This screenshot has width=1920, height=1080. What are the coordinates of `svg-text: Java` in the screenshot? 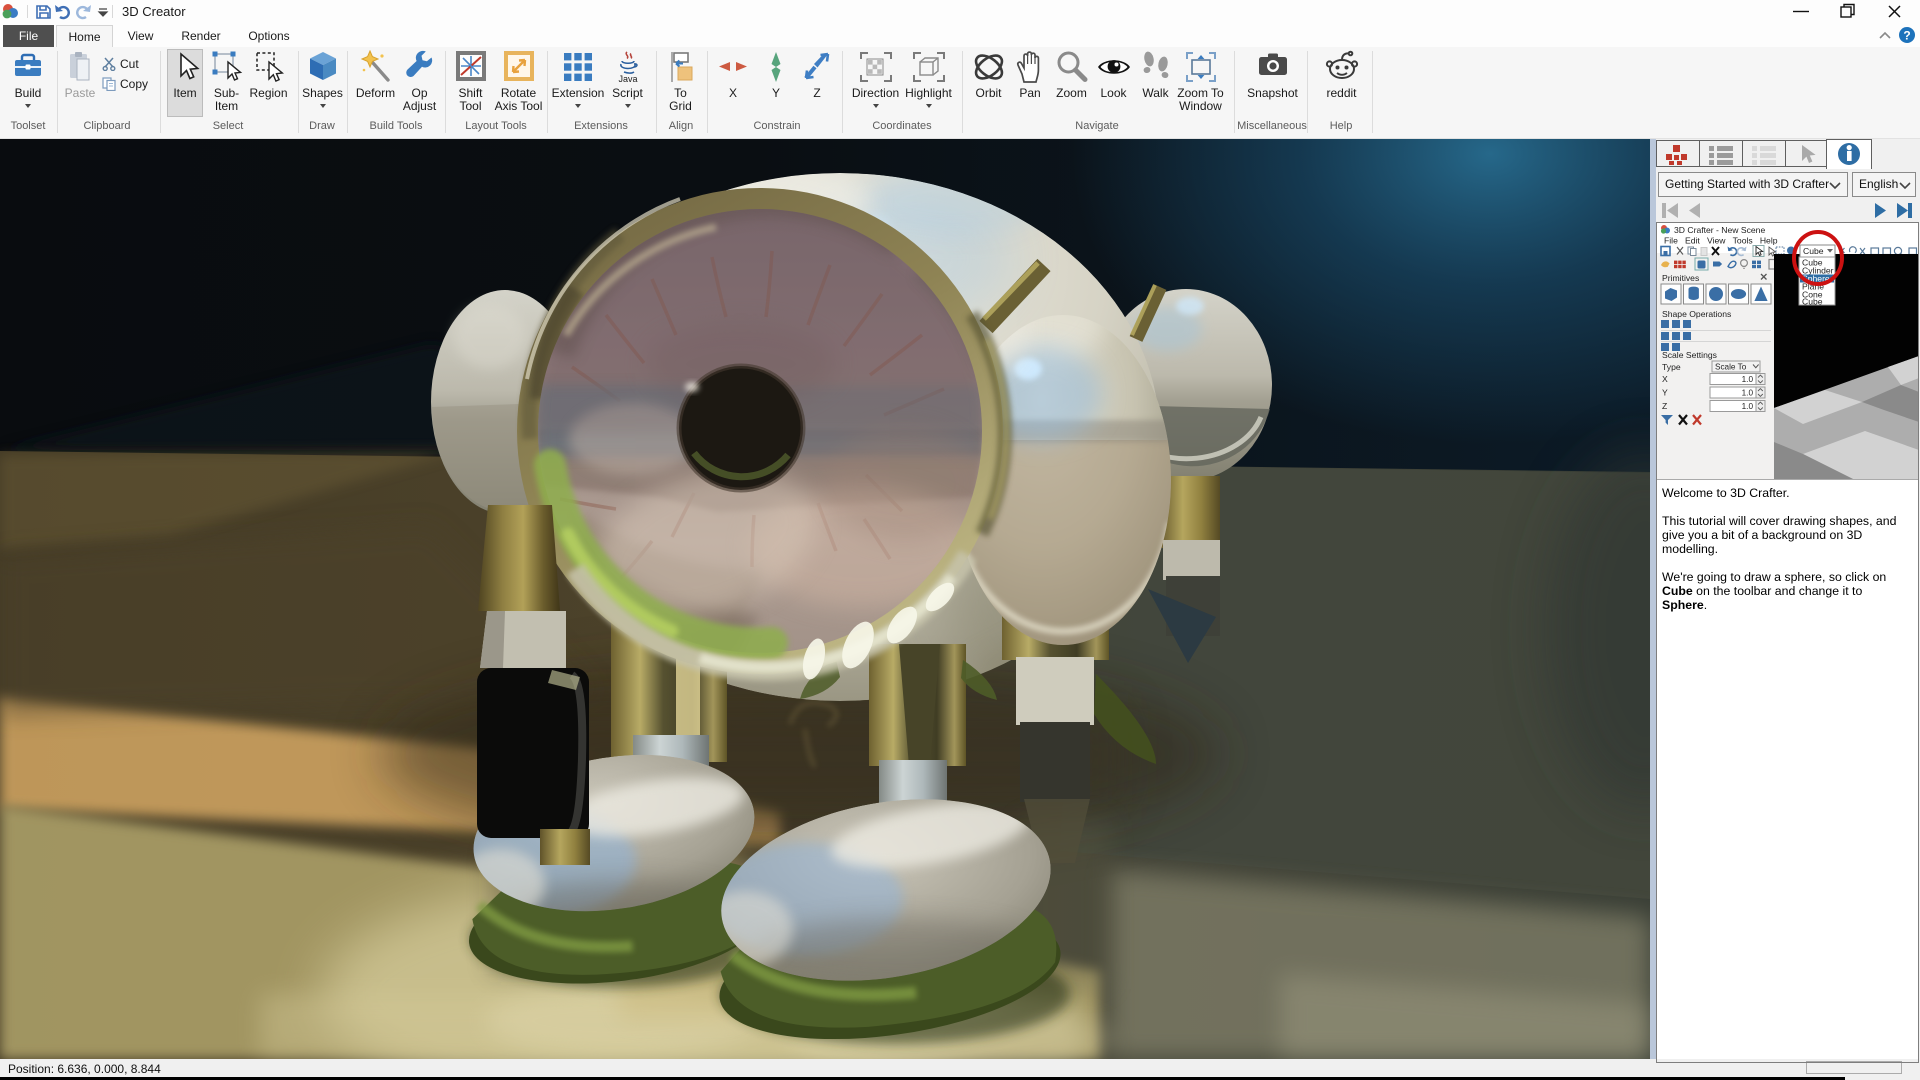 It's located at (627, 79).